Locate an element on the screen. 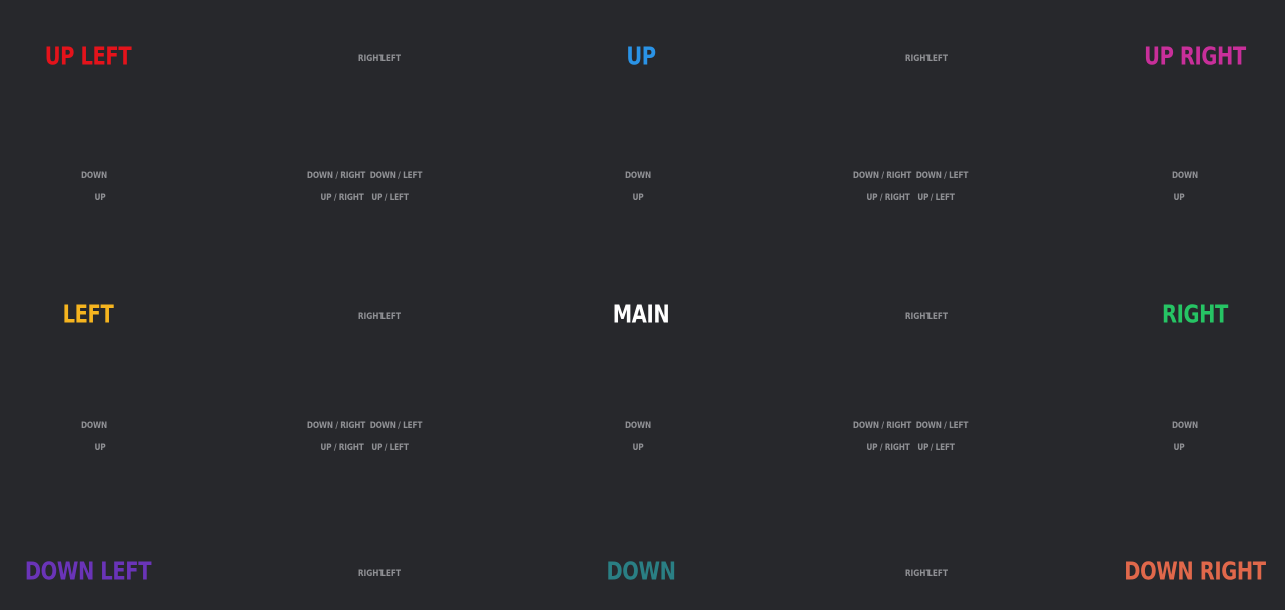 The height and width of the screenshot is (610, 1285). nav-down-r2c5: DOWN is located at coordinates (1185, 176).